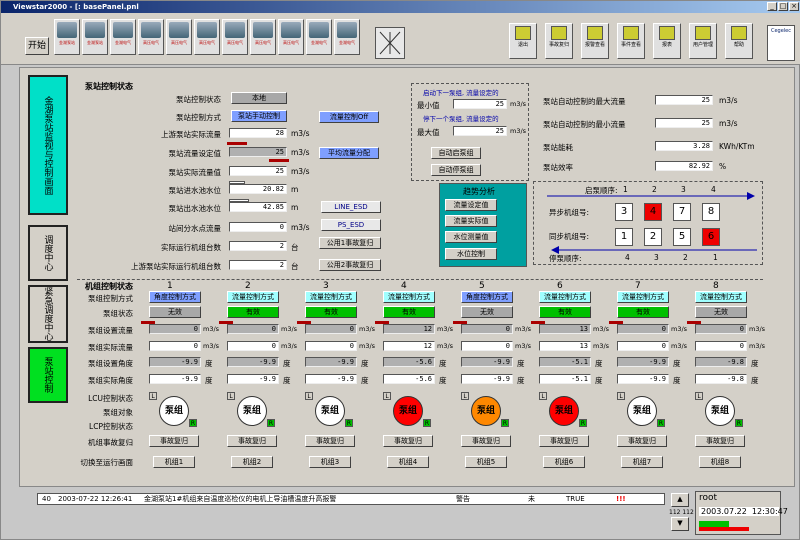 This screenshot has height=540, width=800. I want to click on unit-reset-3: 事故复归, so click(408, 441).